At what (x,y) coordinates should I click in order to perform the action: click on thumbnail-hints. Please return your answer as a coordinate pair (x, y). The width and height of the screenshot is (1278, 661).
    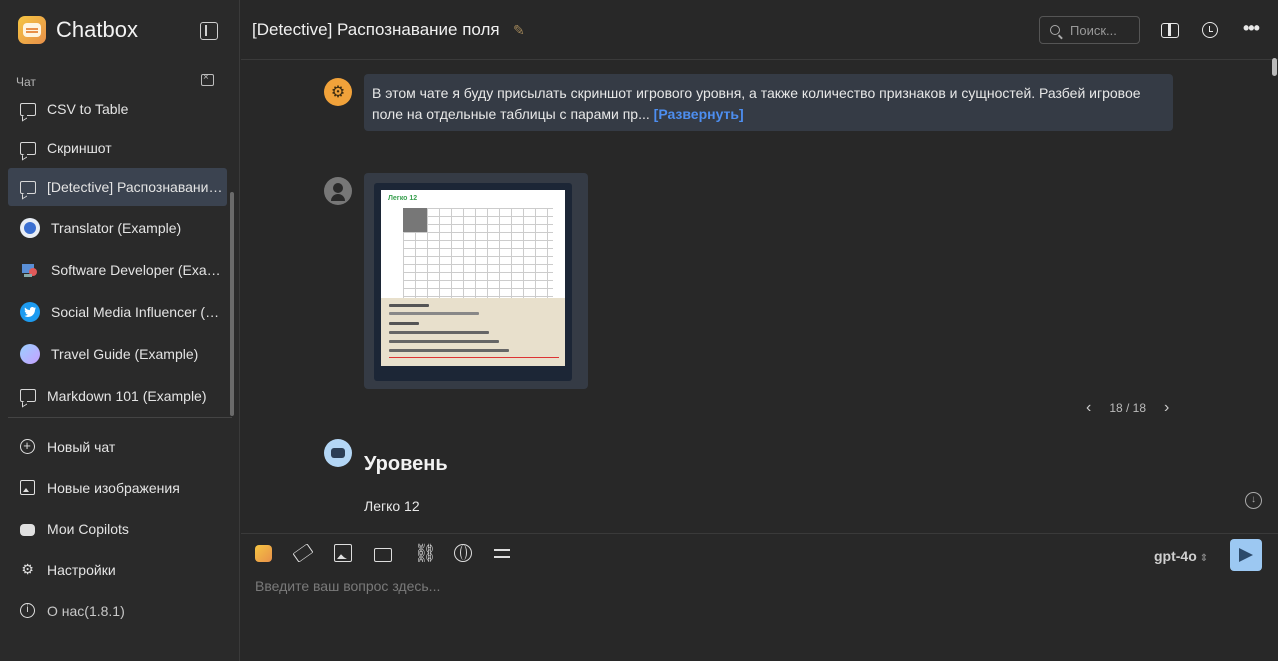
    Looking at the image, I should click on (473, 332).